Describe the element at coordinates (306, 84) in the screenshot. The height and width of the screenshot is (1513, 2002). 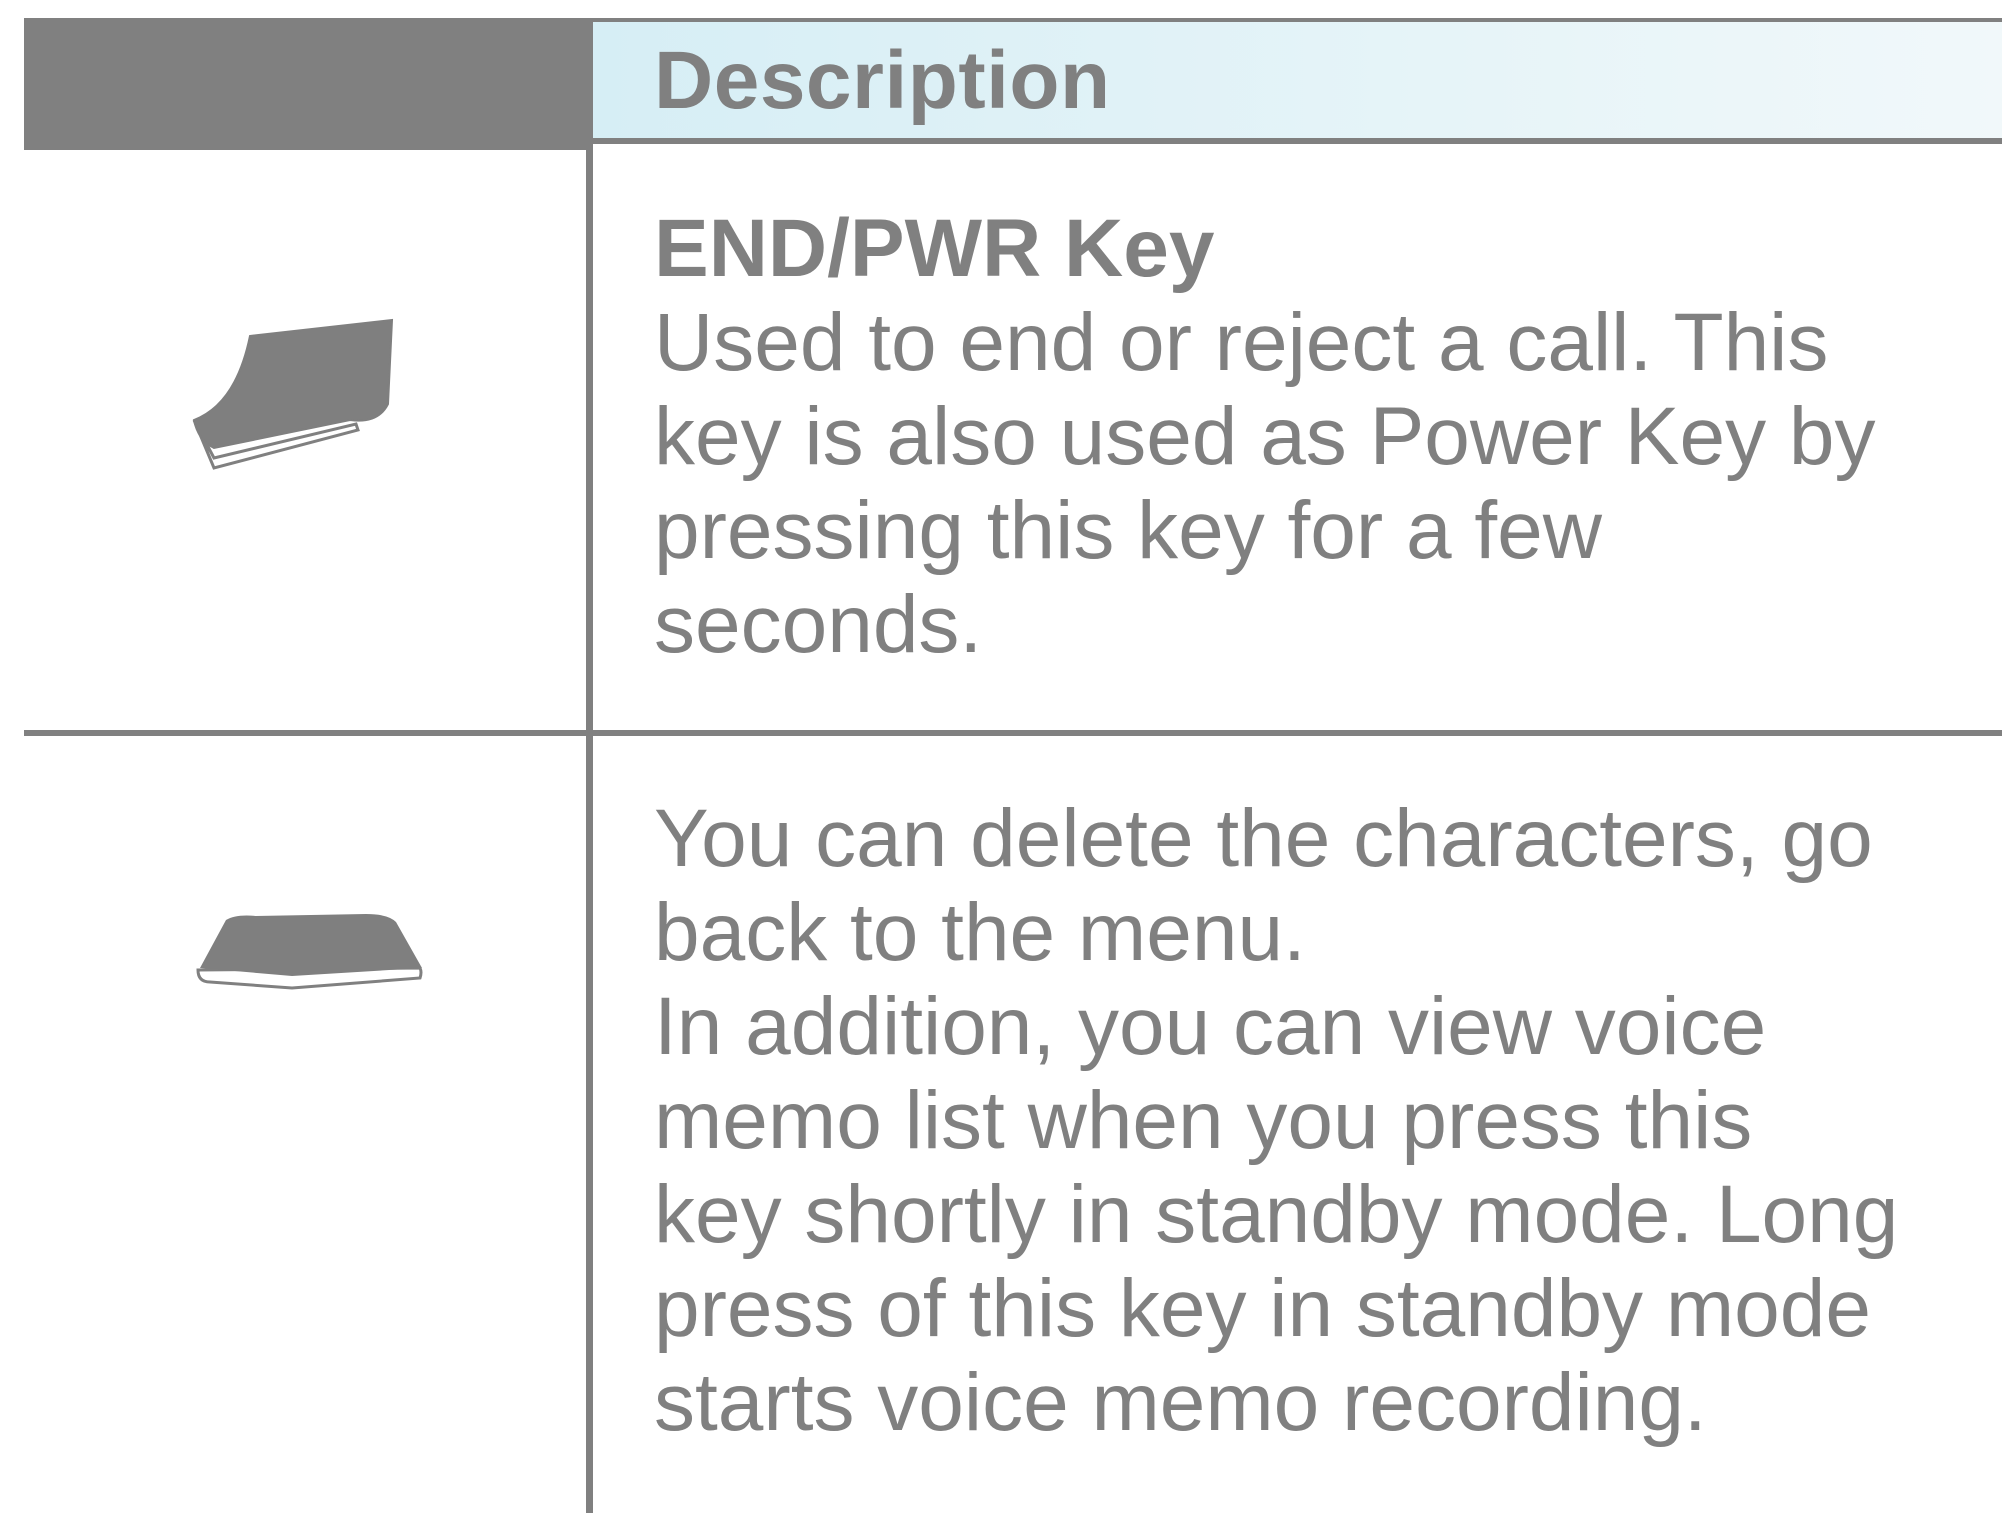
I see `header-key-column` at that location.